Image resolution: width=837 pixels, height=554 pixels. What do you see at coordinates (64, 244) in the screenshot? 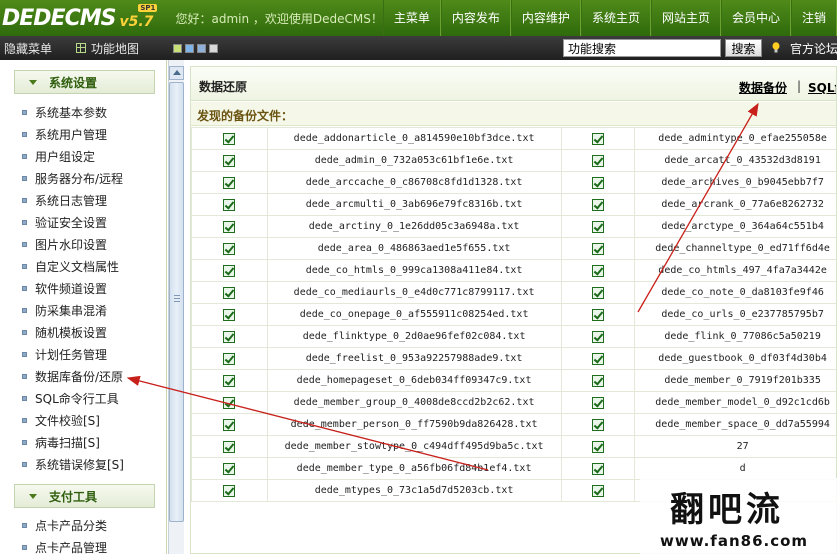
I see `sidebar-item: 图片水印设置` at bounding box center [64, 244].